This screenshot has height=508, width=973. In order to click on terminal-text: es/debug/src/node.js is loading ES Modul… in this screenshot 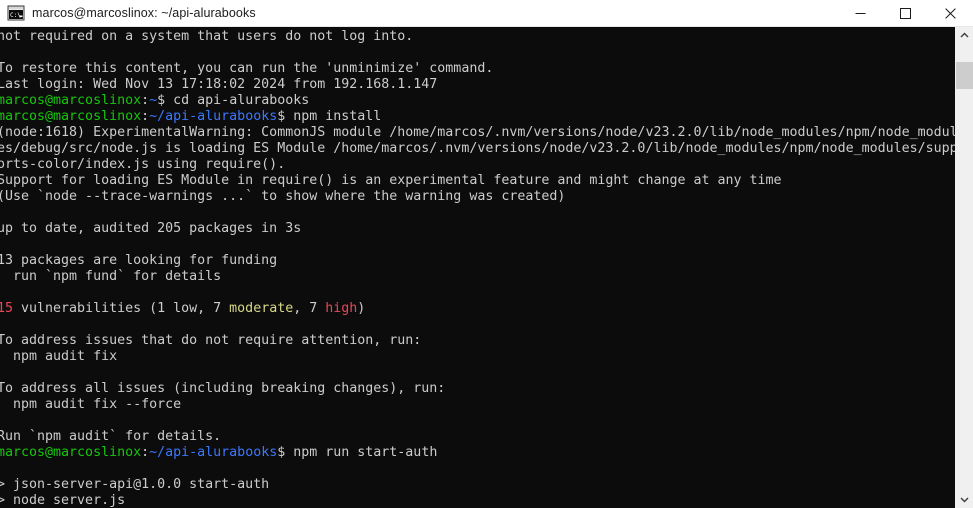, I will do `click(477, 148)`.